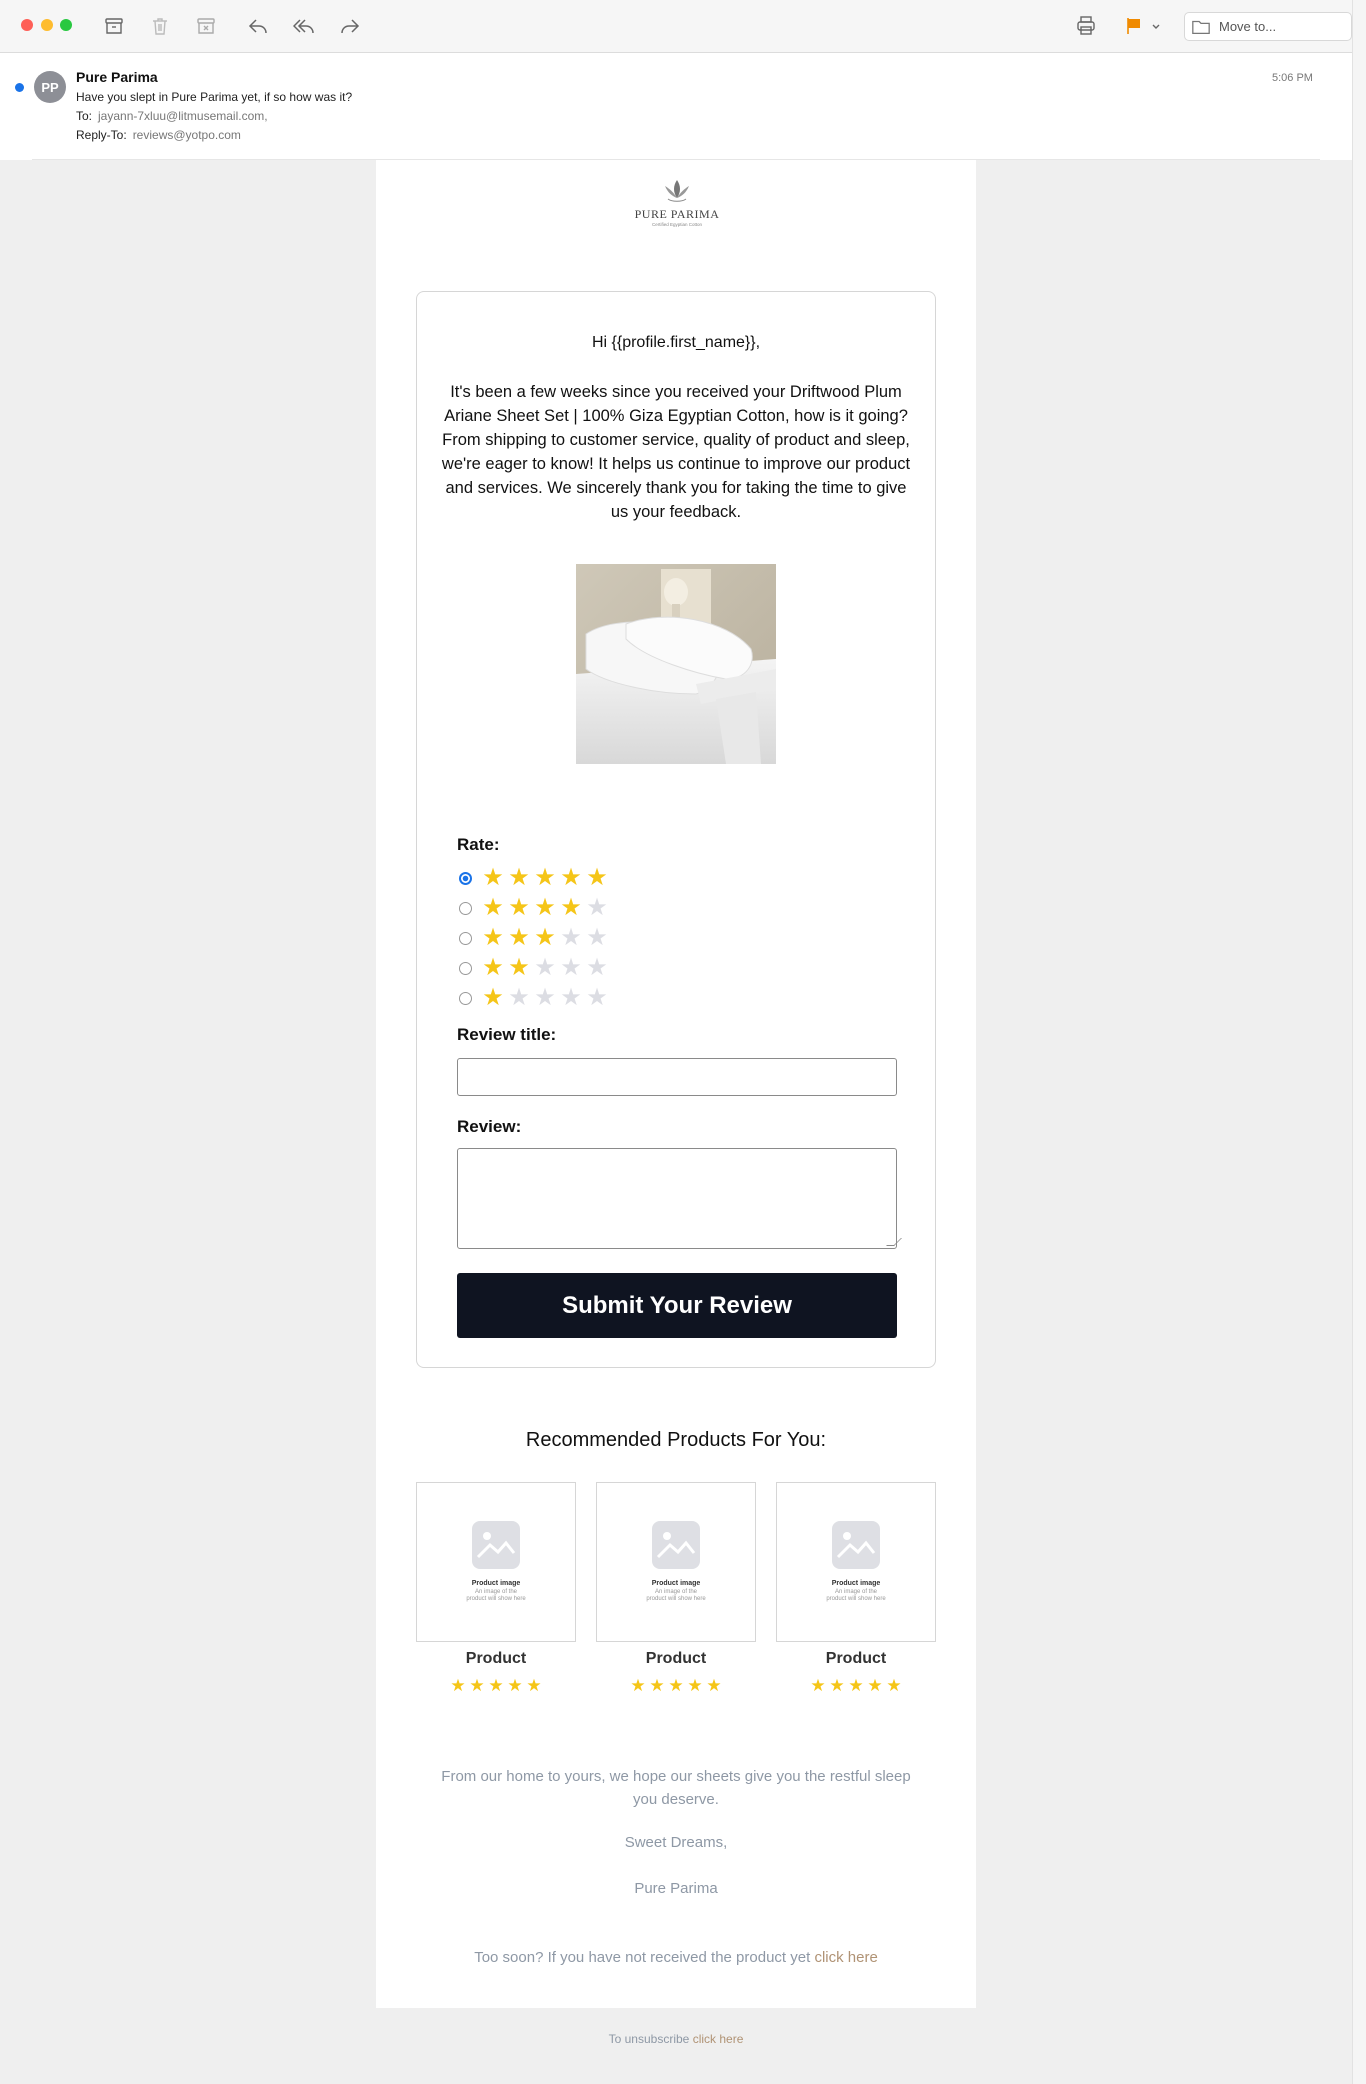 The image size is (1366, 2084). I want to click on reply-icon, so click(258, 26).